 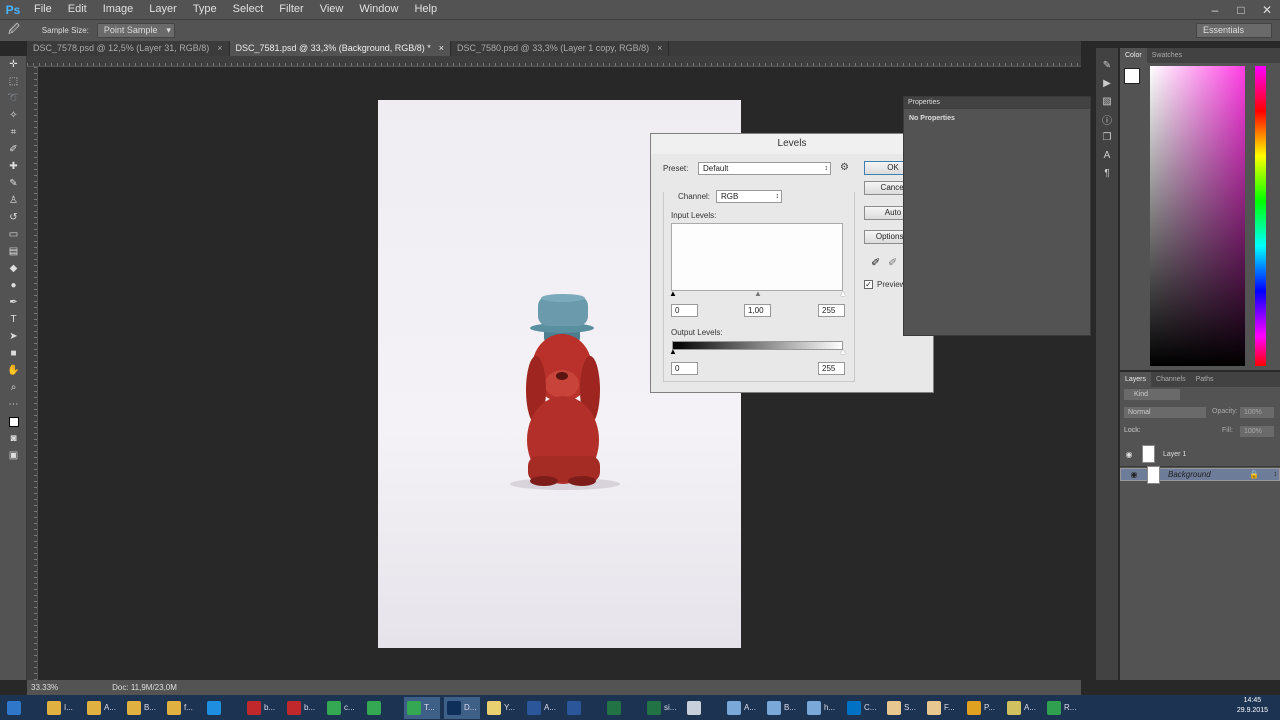 I want to click on tab-channels: Channels, so click(x=1171, y=379).